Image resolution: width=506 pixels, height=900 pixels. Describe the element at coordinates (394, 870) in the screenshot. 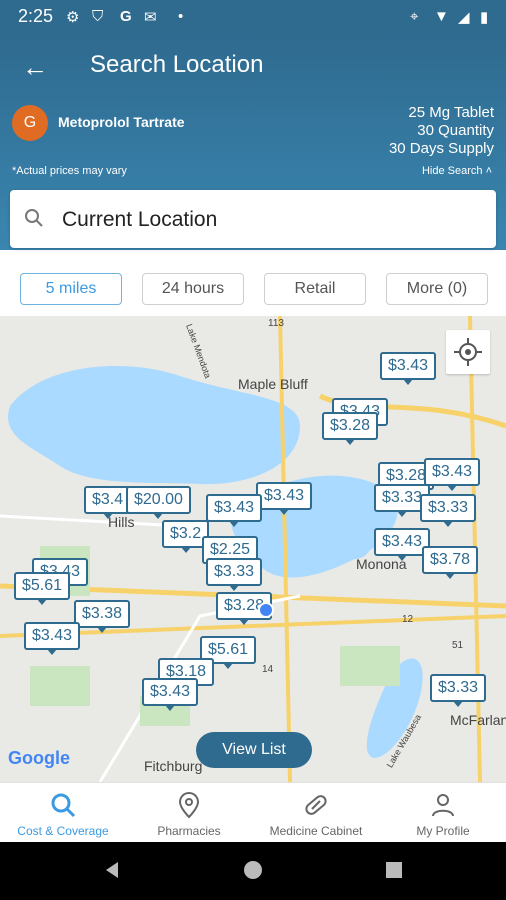

I see `recents-icon` at that location.